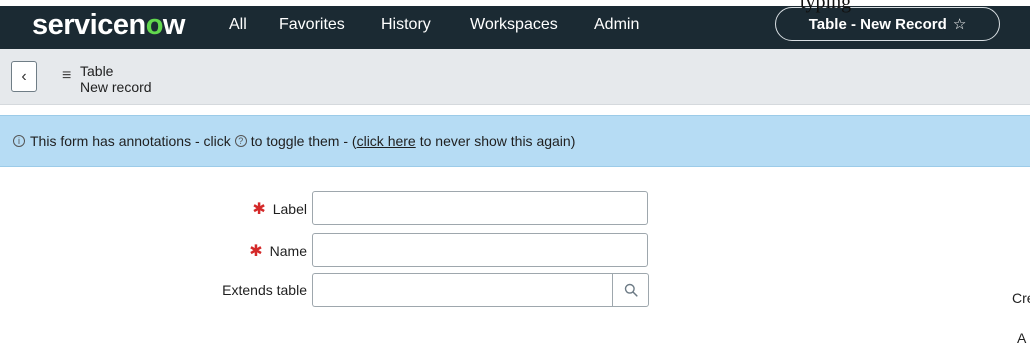  What do you see at coordinates (1021, 298) in the screenshot?
I see `side-label-created: Cre` at bounding box center [1021, 298].